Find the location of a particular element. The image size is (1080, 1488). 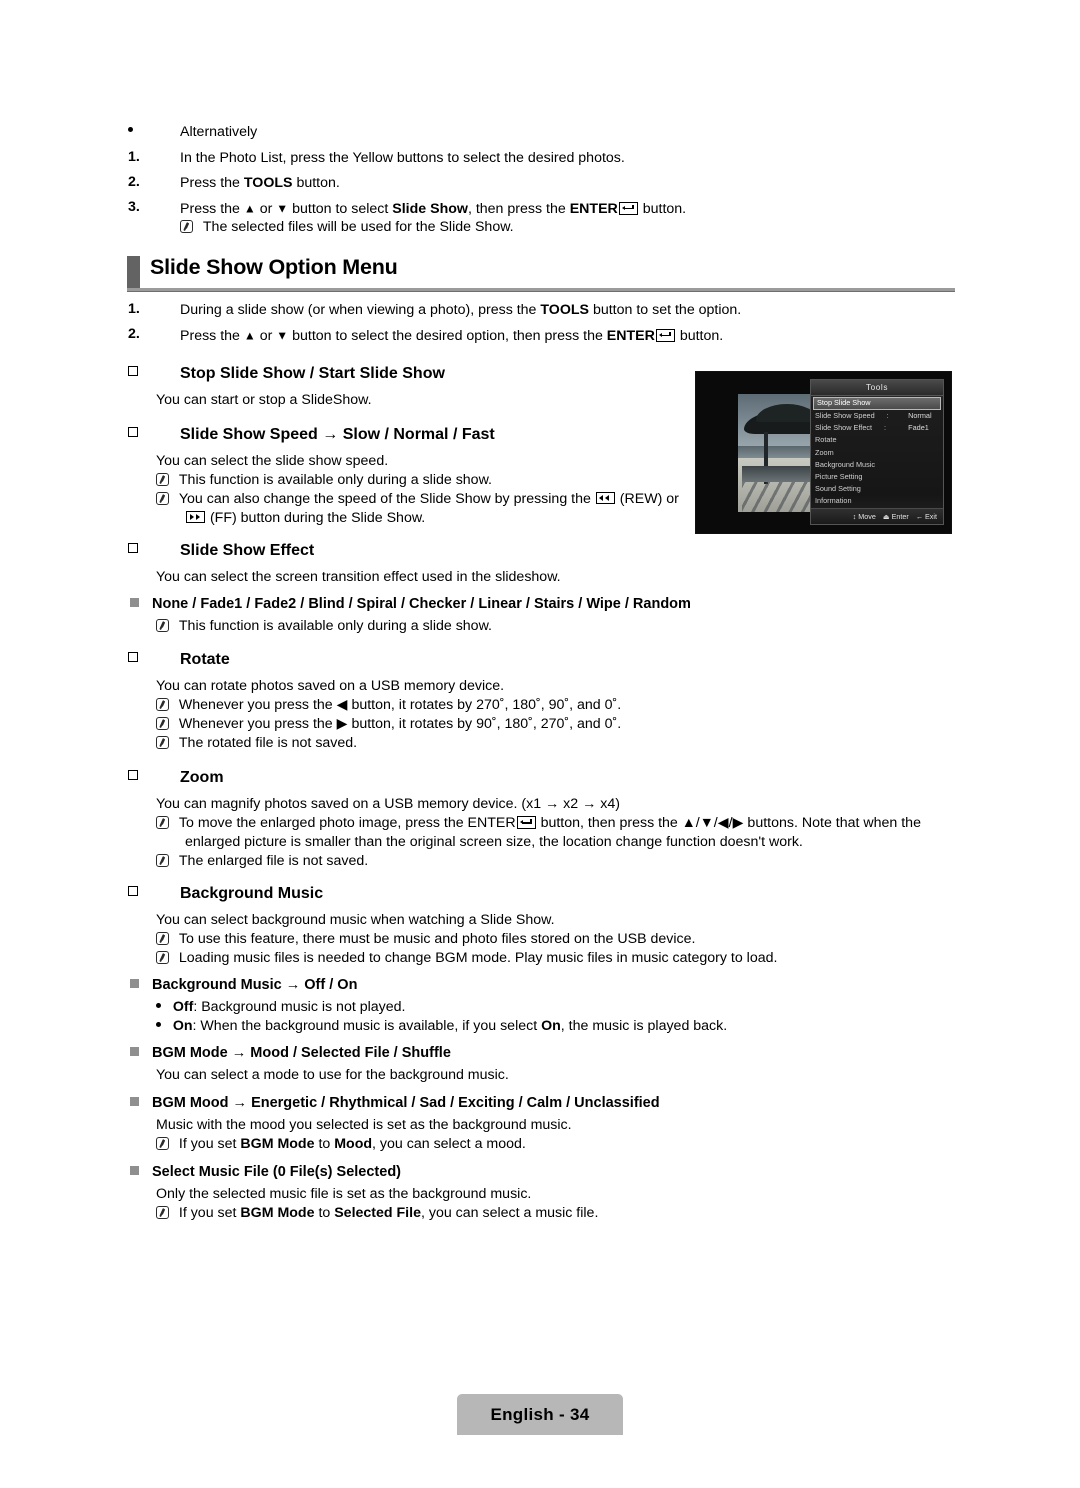

tools-menu-item-information: Information is located at coordinates (877, 501).